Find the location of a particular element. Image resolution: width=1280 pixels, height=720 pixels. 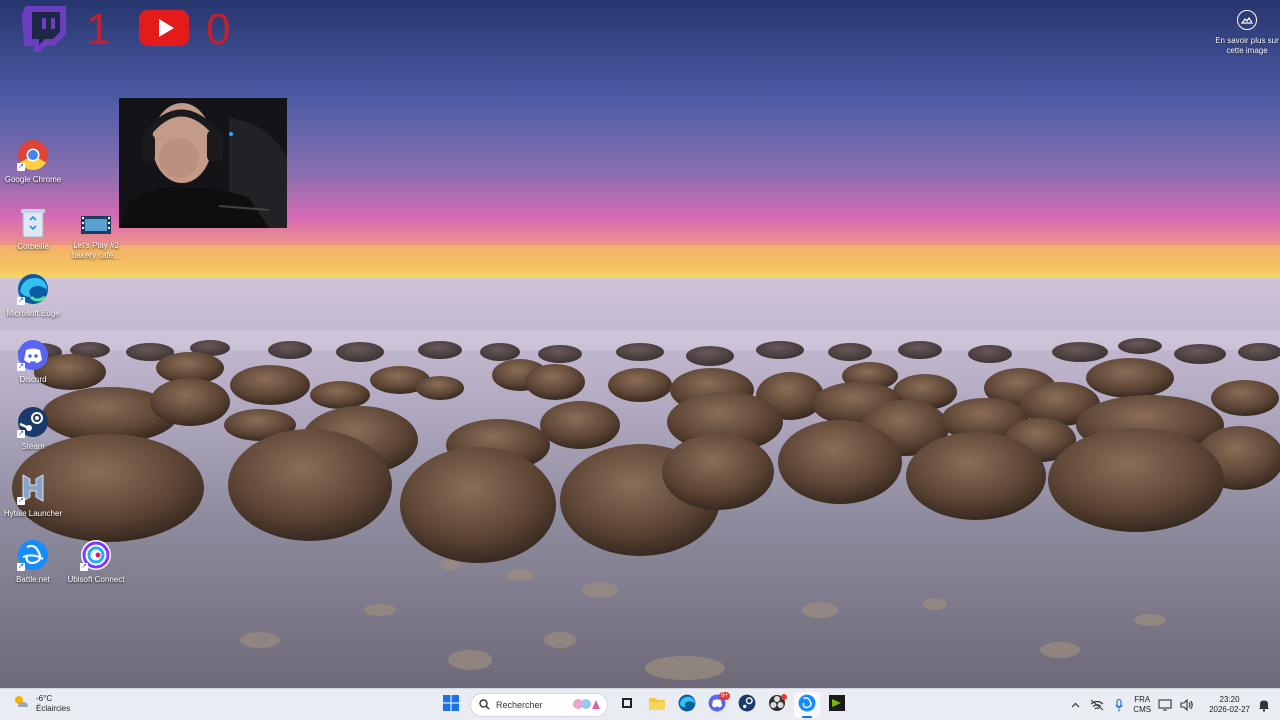

desktop-icon-discord: ↗ Discord is located at coordinates (33, 361).